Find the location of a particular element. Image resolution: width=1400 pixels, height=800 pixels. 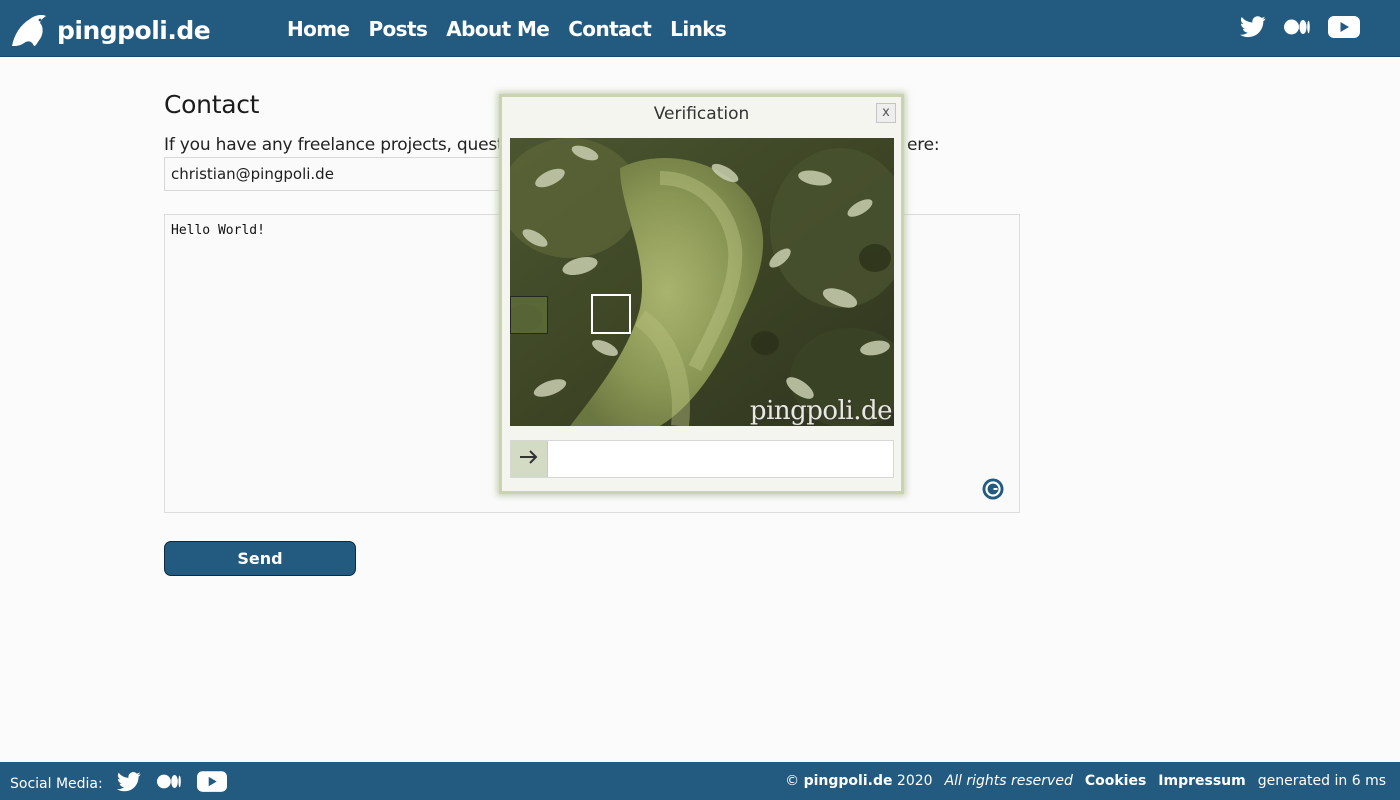

verification-dialog: Verification x pingpoli.de is located at coordinates (701, 294).